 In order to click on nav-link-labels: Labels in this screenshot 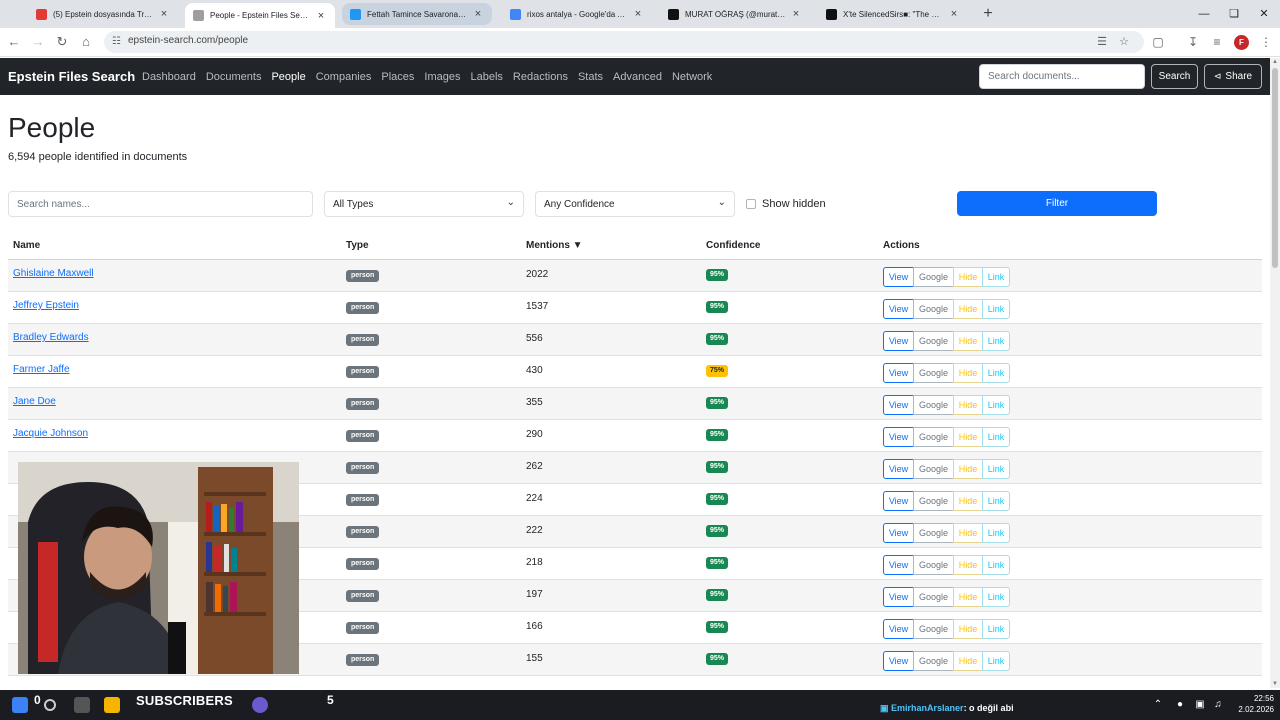, I will do `click(486, 77)`.